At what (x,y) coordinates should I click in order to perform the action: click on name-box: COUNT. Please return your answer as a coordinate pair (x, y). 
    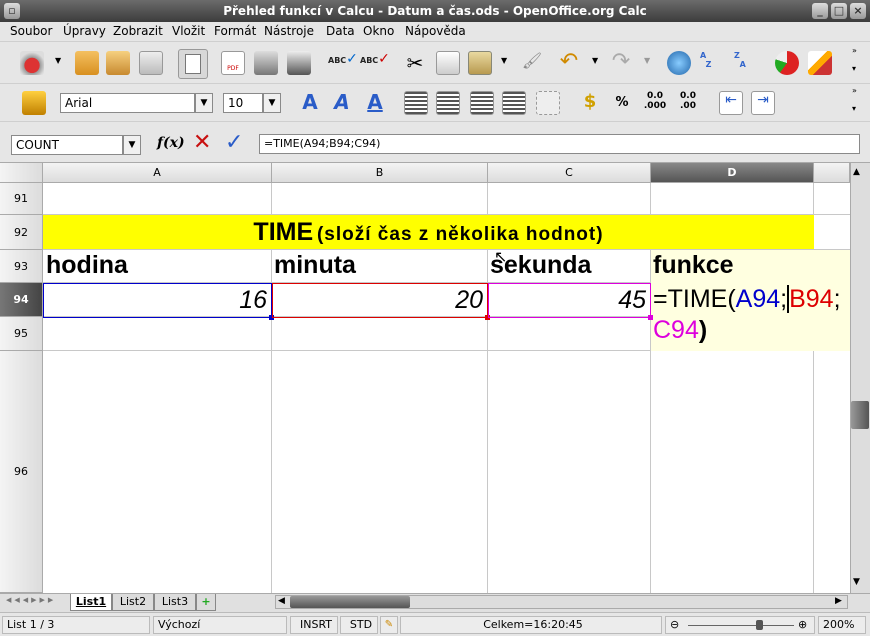
    Looking at the image, I should click on (67, 145).